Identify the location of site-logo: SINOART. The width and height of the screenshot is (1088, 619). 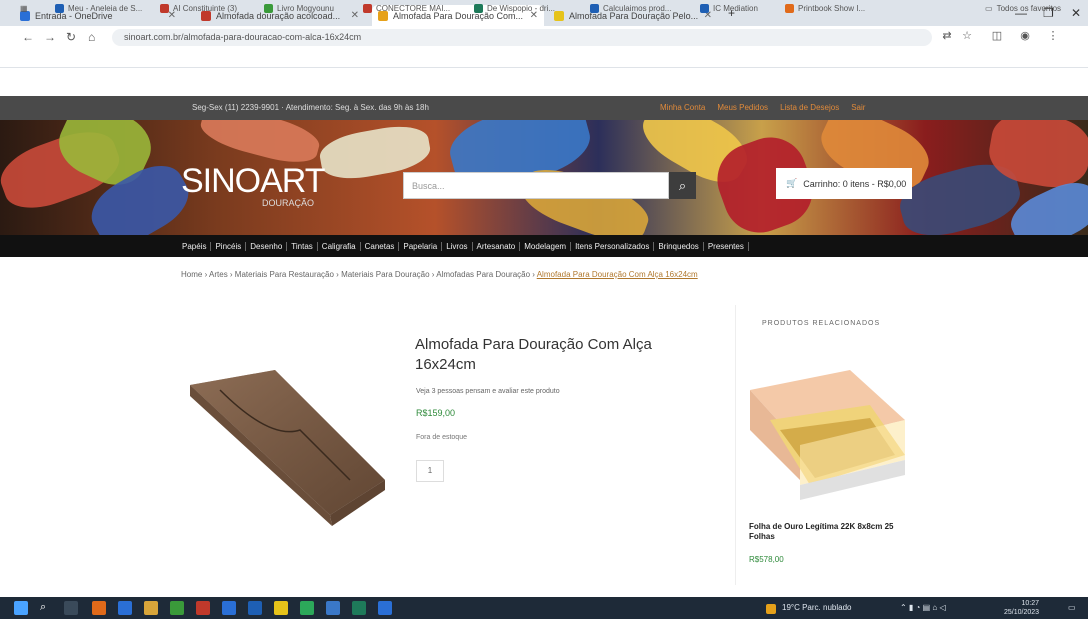
(253, 181).